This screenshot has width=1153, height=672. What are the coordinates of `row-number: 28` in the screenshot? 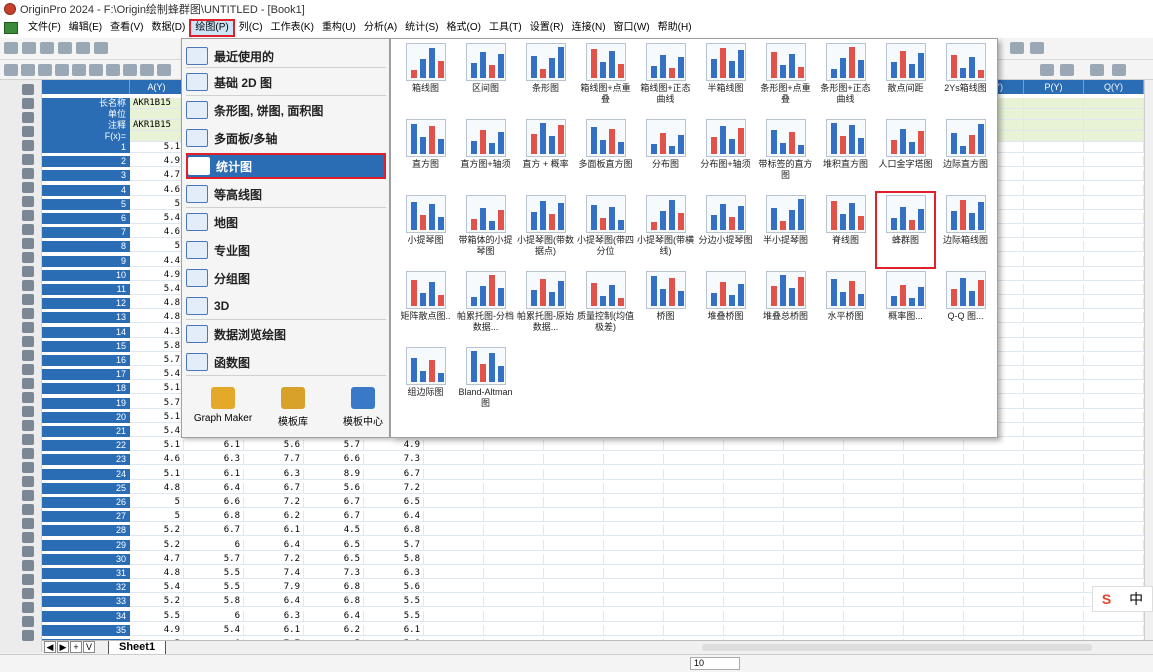 It's located at (86, 531).